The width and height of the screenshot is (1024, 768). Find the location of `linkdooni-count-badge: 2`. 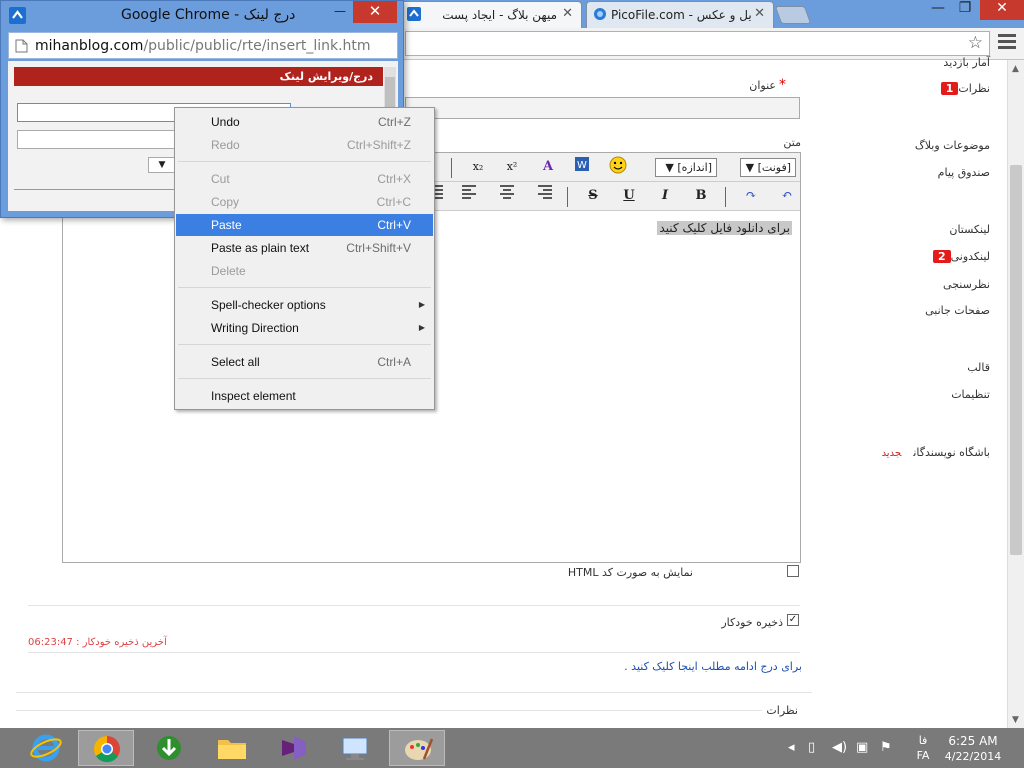

linkdooni-count-badge: 2 is located at coordinates (941, 256).